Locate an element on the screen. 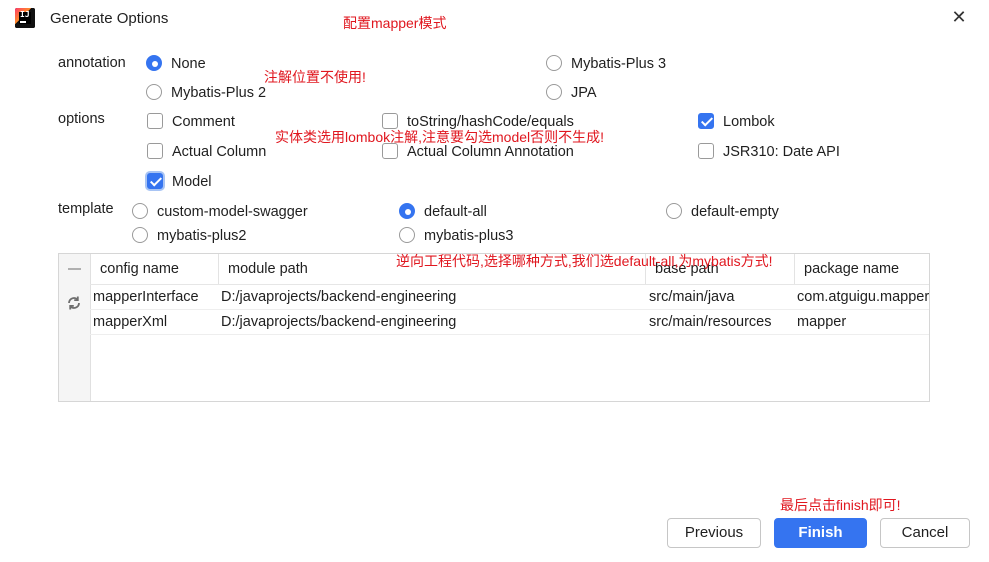  radio-annotation-mybatis-plus-2-label: Mybatis-Plus 2 is located at coordinates (219, 93).